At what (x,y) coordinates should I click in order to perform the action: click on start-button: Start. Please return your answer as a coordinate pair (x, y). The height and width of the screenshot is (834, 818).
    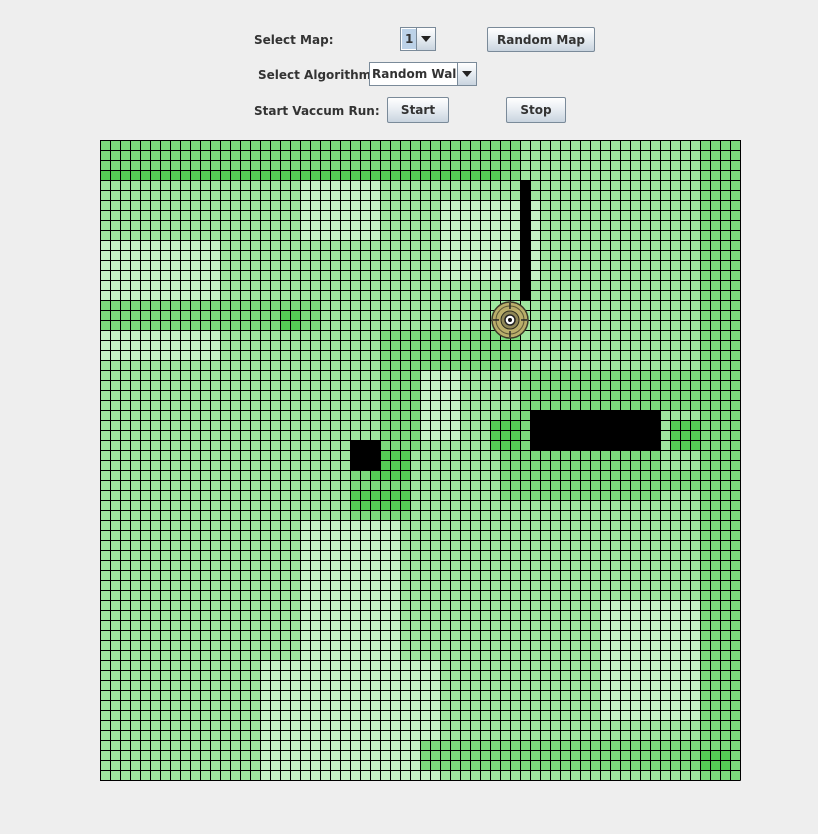
    Looking at the image, I should click on (418, 110).